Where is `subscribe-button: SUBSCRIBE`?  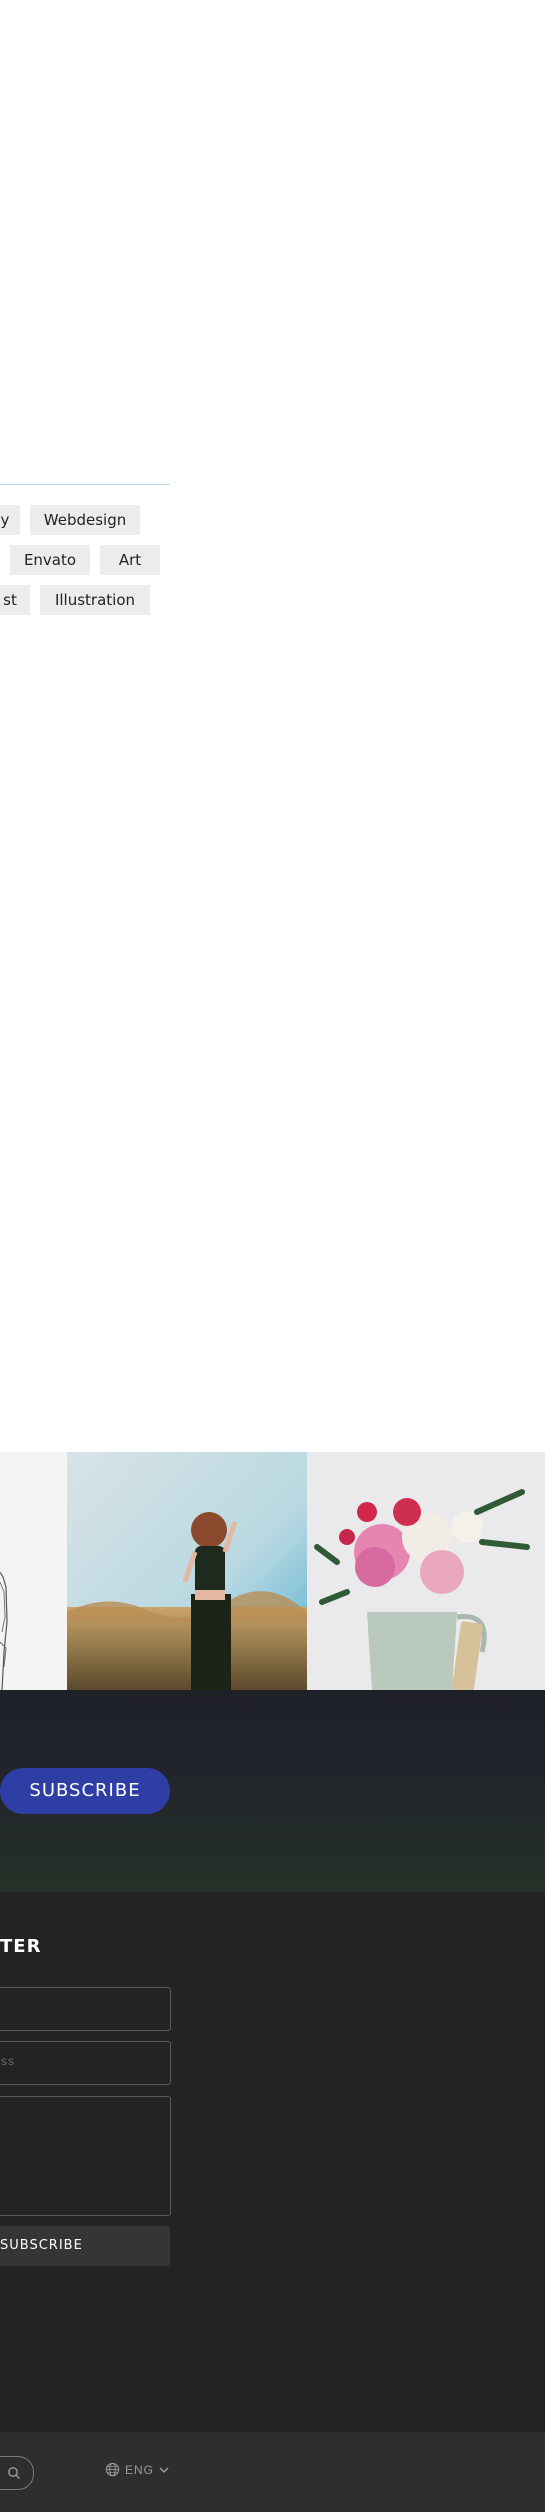
subscribe-button: SUBSCRIBE is located at coordinates (85, 1791).